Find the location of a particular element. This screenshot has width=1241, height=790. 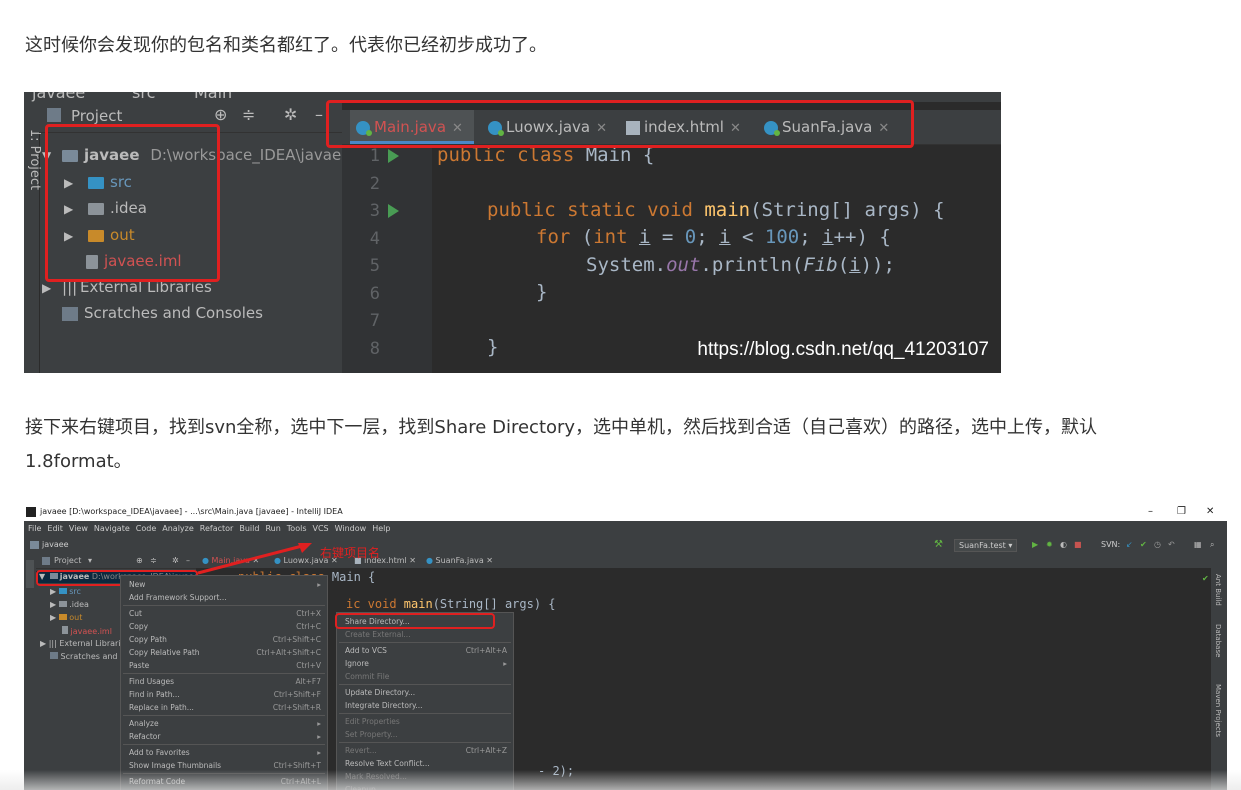

maven-projects-tab: Maven Projects is located at coordinates (1218, 710).